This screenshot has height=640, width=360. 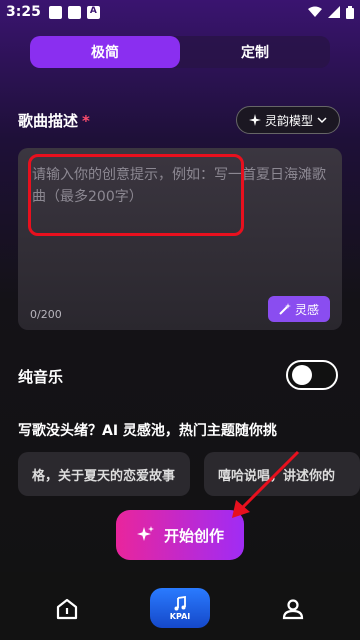 I want to click on user-icon, so click(x=293, y=609).